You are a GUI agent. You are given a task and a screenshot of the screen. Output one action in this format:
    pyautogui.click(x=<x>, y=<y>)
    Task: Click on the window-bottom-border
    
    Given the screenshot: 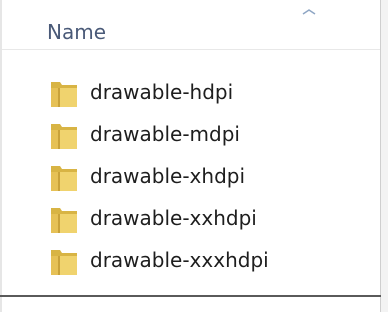 What is the action you would take?
    pyautogui.click(x=190, y=296)
    